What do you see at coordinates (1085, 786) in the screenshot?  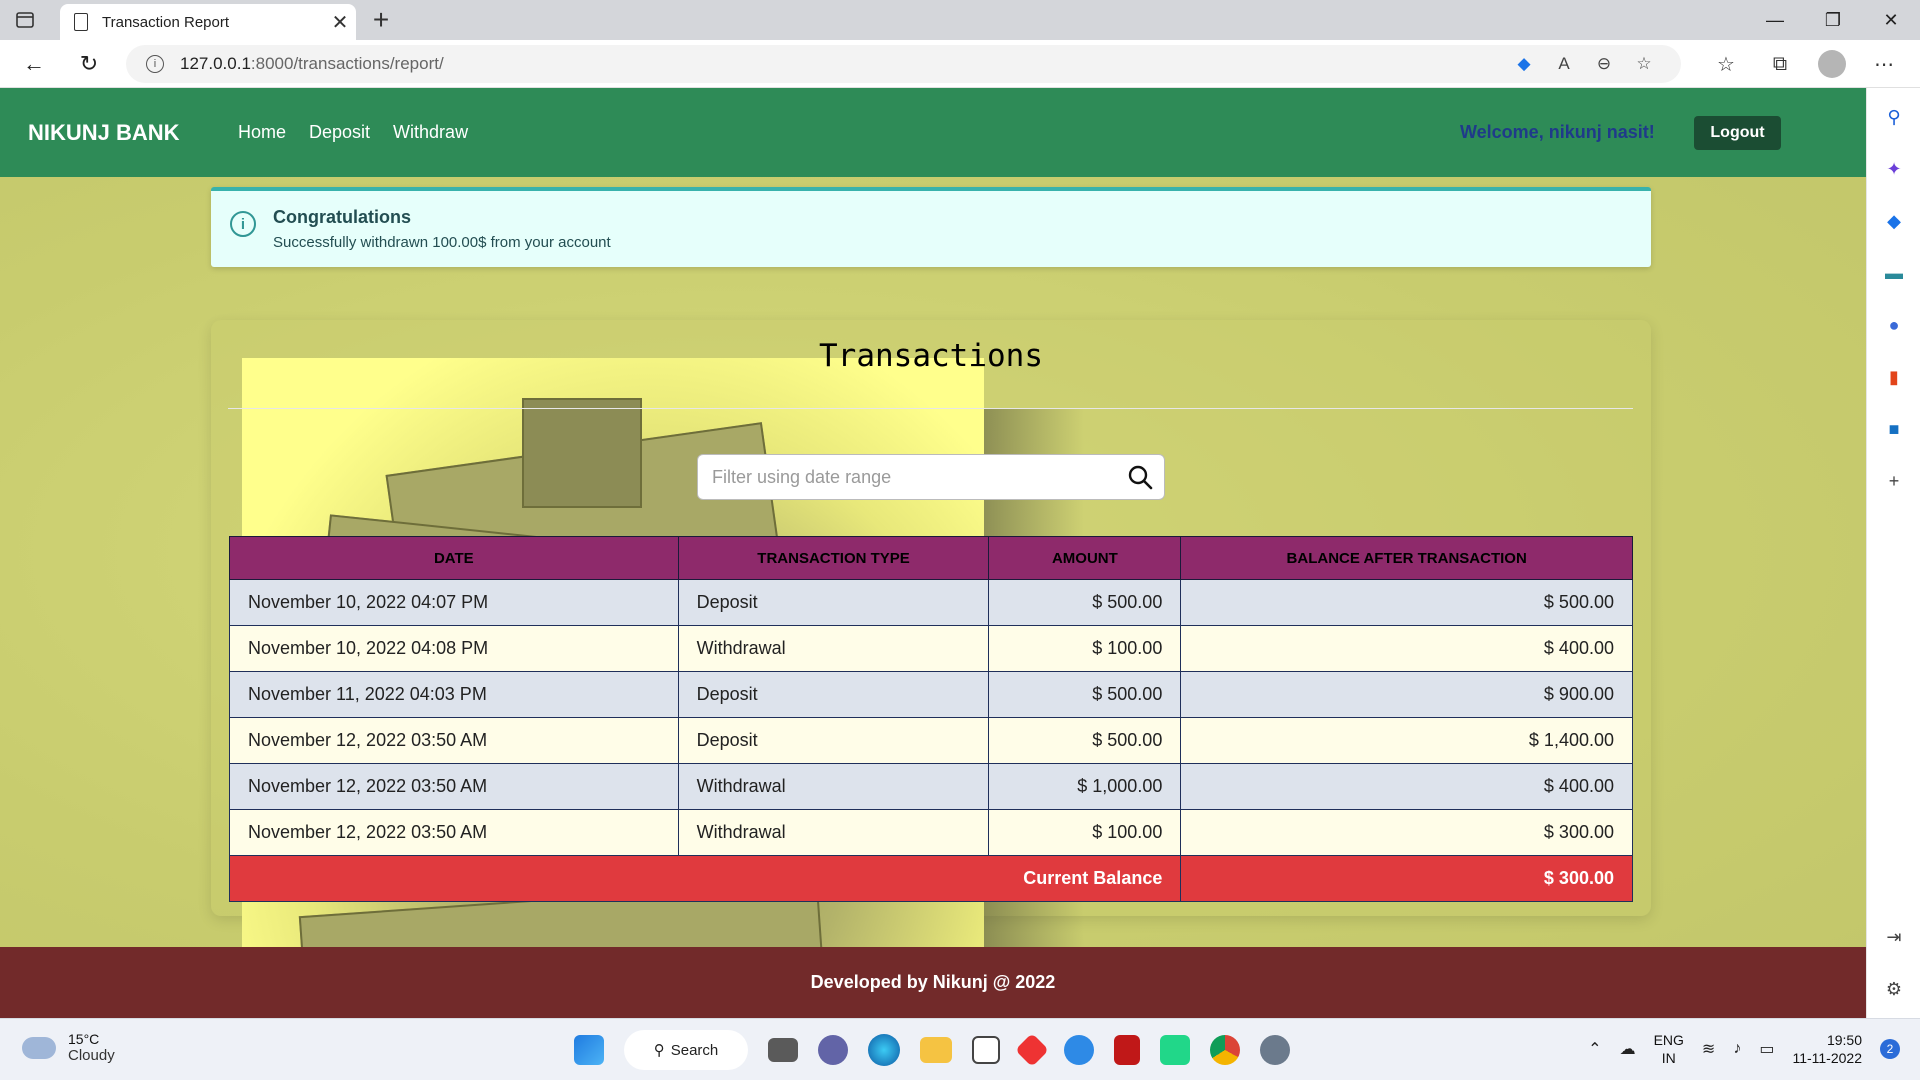 I see `cell-amount: $ 1,000.00` at bounding box center [1085, 786].